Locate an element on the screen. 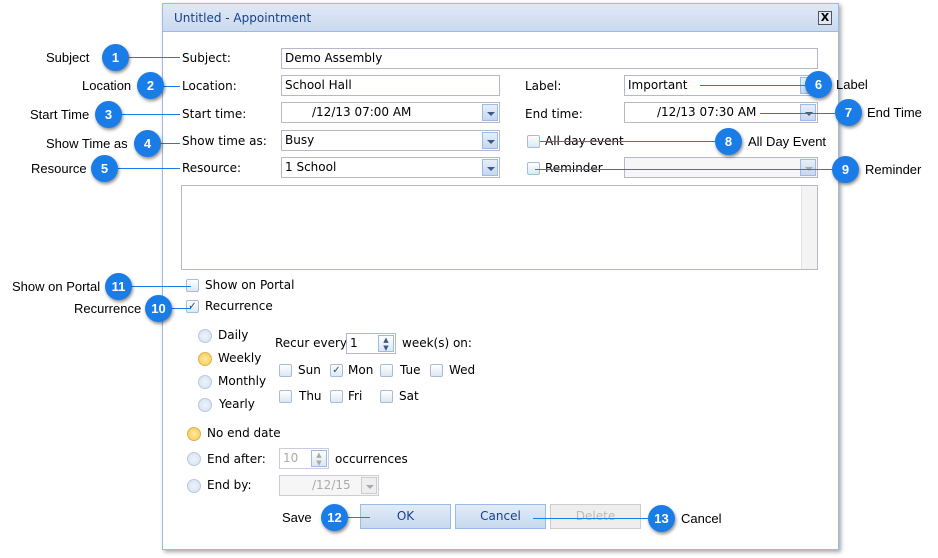 The height and width of the screenshot is (558, 938). dialog-title: Untitled - Appointment is located at coordinates (243, 18).